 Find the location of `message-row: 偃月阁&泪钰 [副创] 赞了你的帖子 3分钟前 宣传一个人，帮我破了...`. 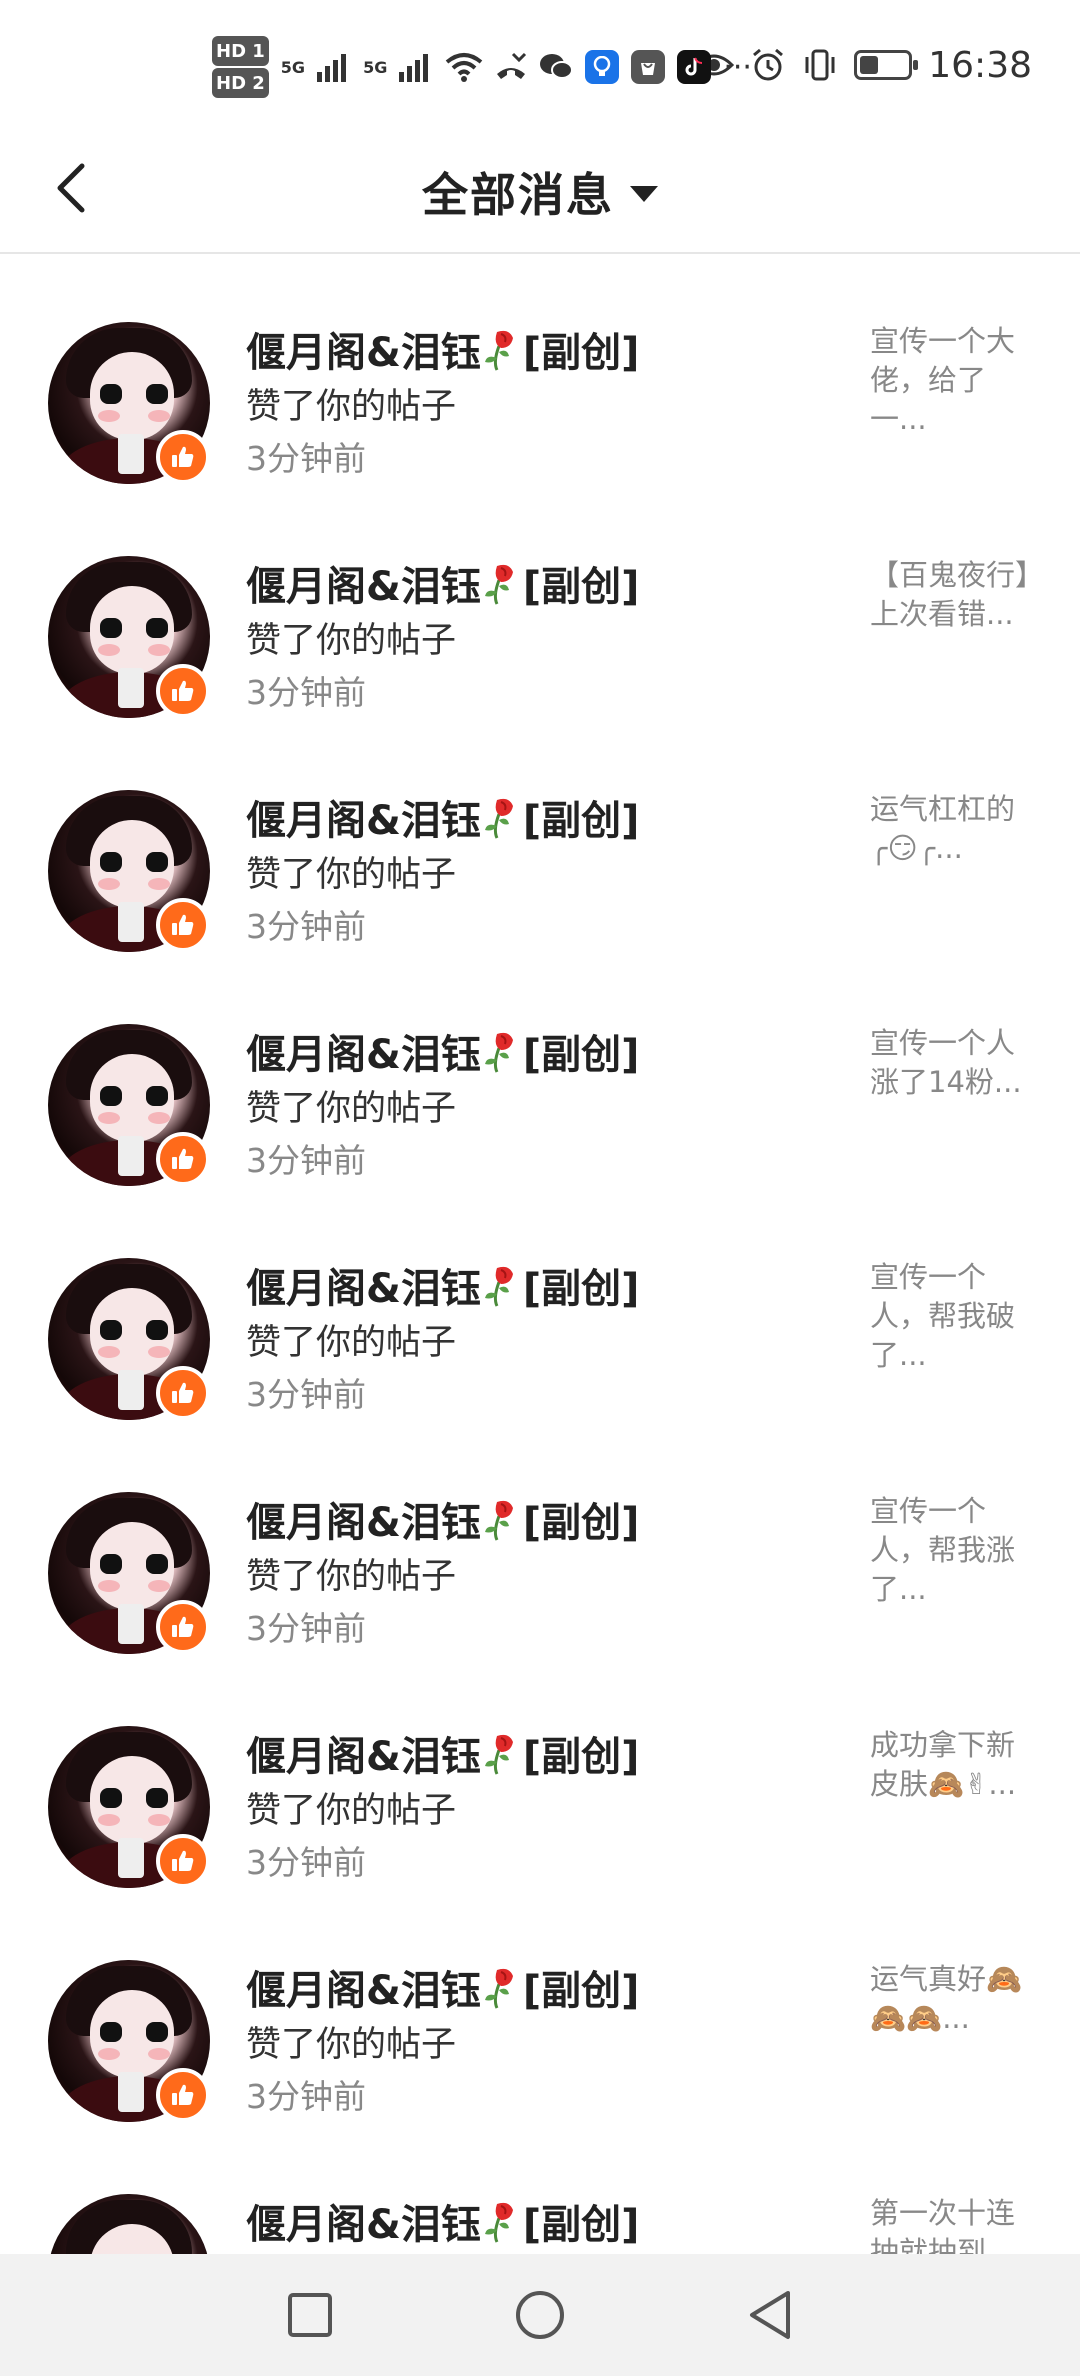

message-row: 偃月阁&泪钰 [副创] 赞了你的帖子 3分钟前 宣传一个人，帮我破了... is located at coordinates (540, 1307).